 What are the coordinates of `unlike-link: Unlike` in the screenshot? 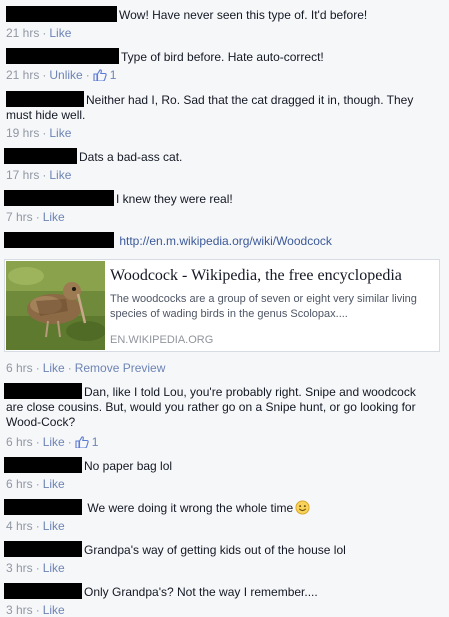 It's located at (65, 75).